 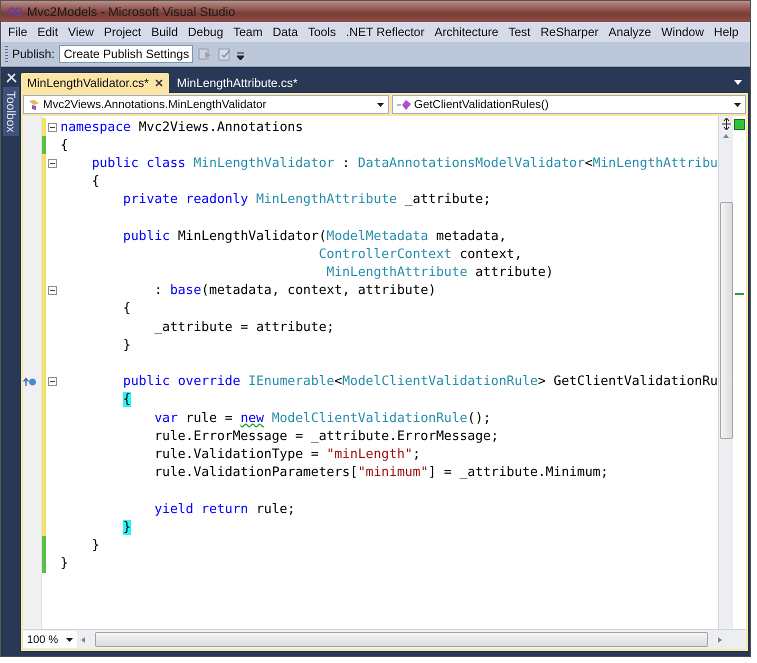 What do you see at coordinates (224, 54) in the screenshot?
I see `checklist-icon` at bounding box center [224, 54].